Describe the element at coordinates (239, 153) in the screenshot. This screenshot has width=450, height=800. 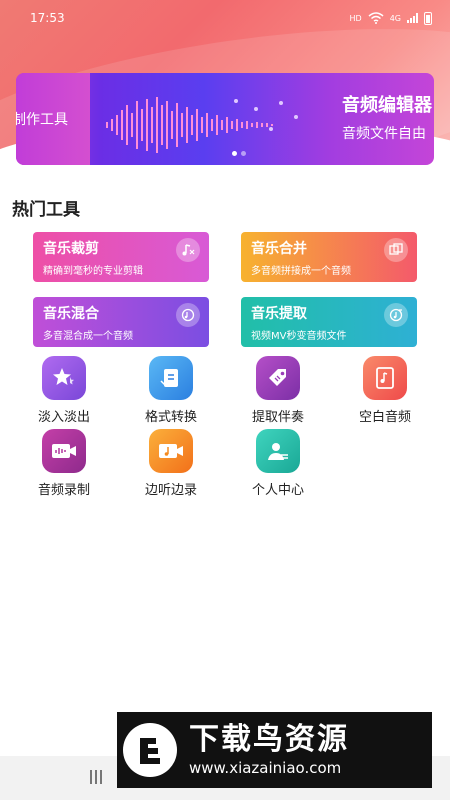
I see `carousel-indicator` at that location.